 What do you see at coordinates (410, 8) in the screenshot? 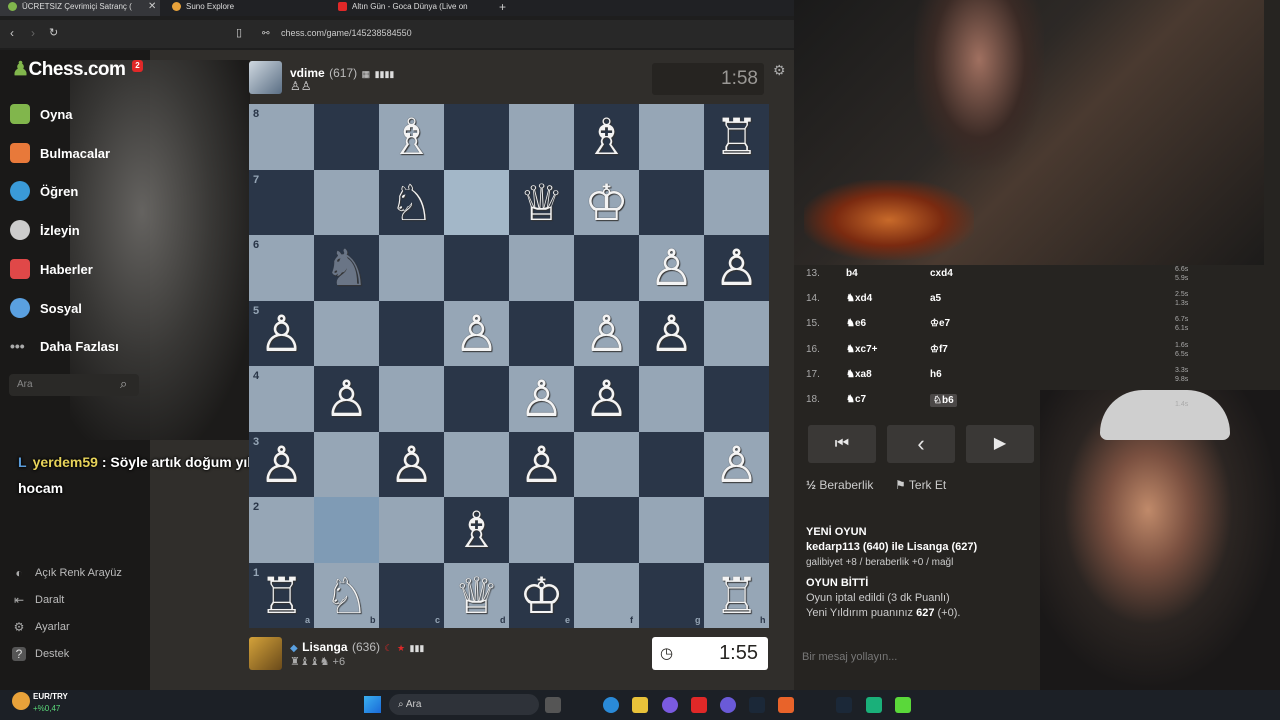
I see `browser-tab-youtube: Altın Gün - Goca Dünya (Live on` at bounding box center [410, 8].